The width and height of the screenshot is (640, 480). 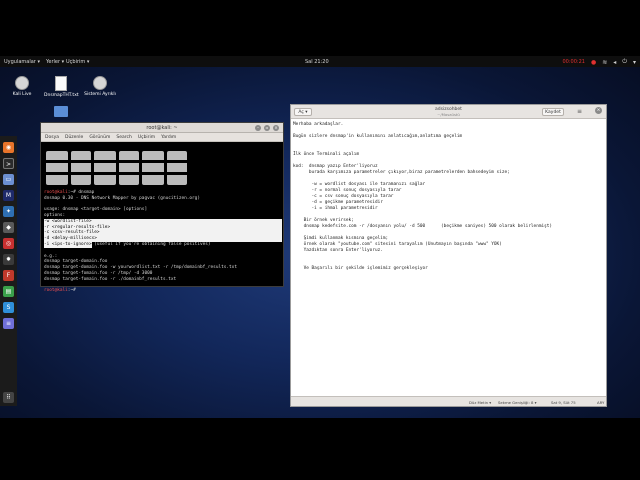 I want to click on terminal-icon: >, so click(x=8, y=163).